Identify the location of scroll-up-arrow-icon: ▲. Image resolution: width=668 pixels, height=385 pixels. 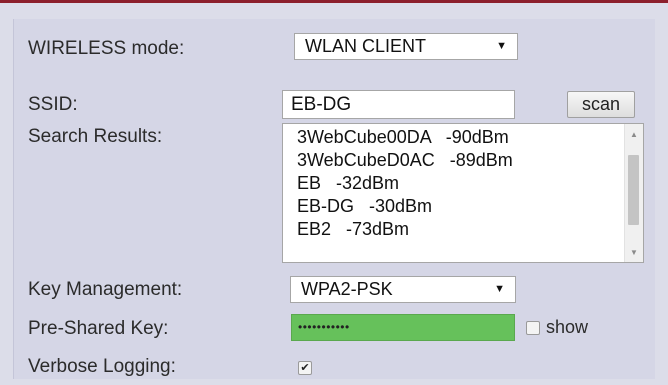
(634, 134).